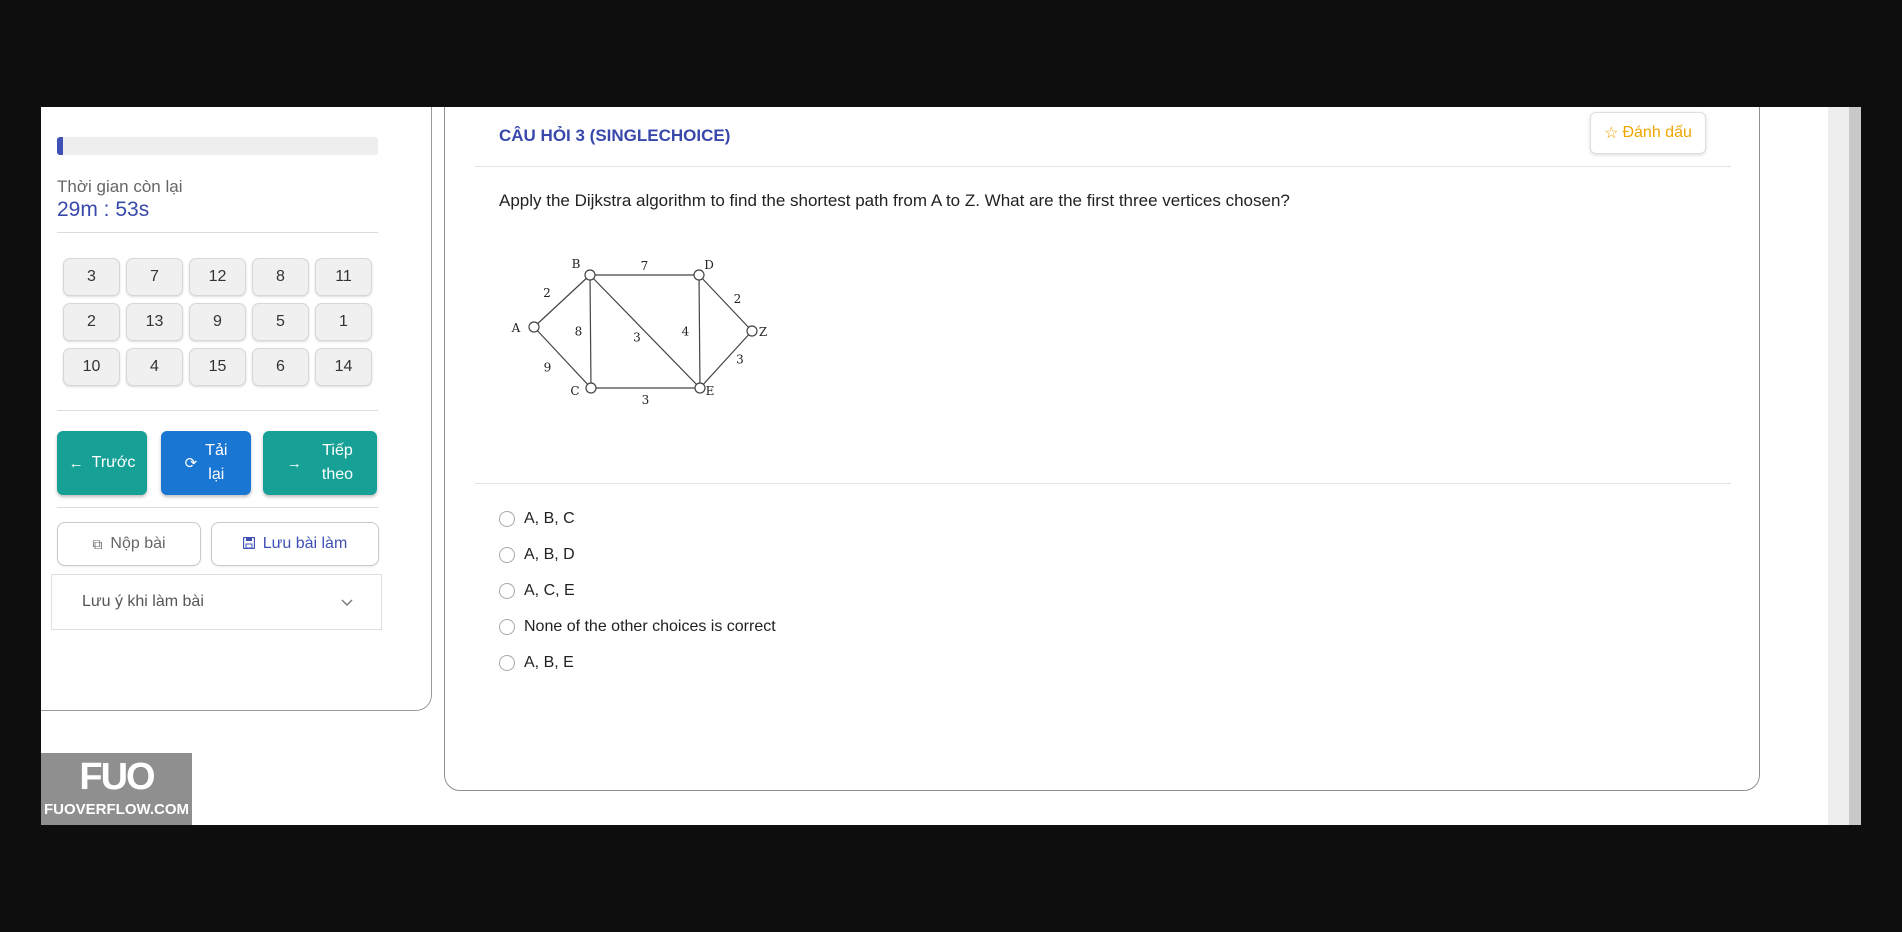  What do you see at coordinates (217, 146) in the screenshot?
I see `time-progress-bar` at bounding box center [217, 146].